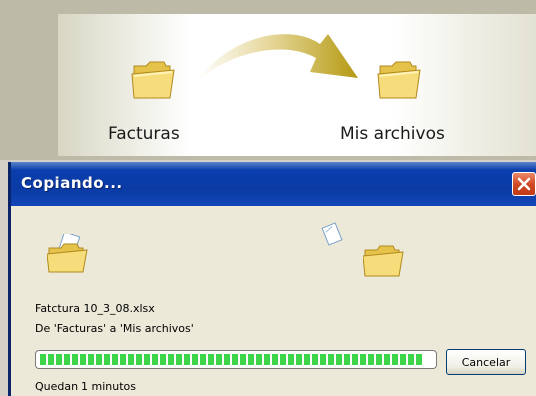  I want to click on close-icon, so click(524, 184).